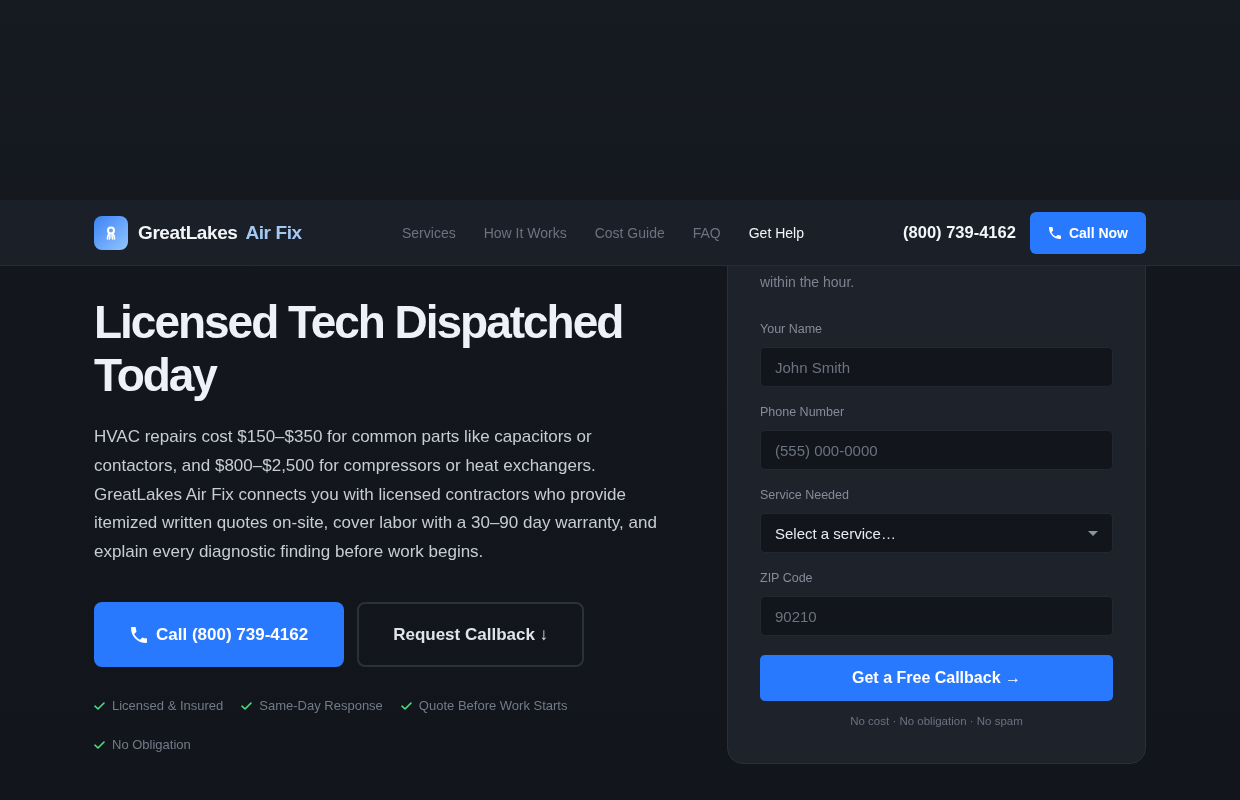 The height and width of the screenshot is (800, 1240). Describe the element at coordinates (776, 232) in the screenshot. I see `nav-link: Get Help` at that location.